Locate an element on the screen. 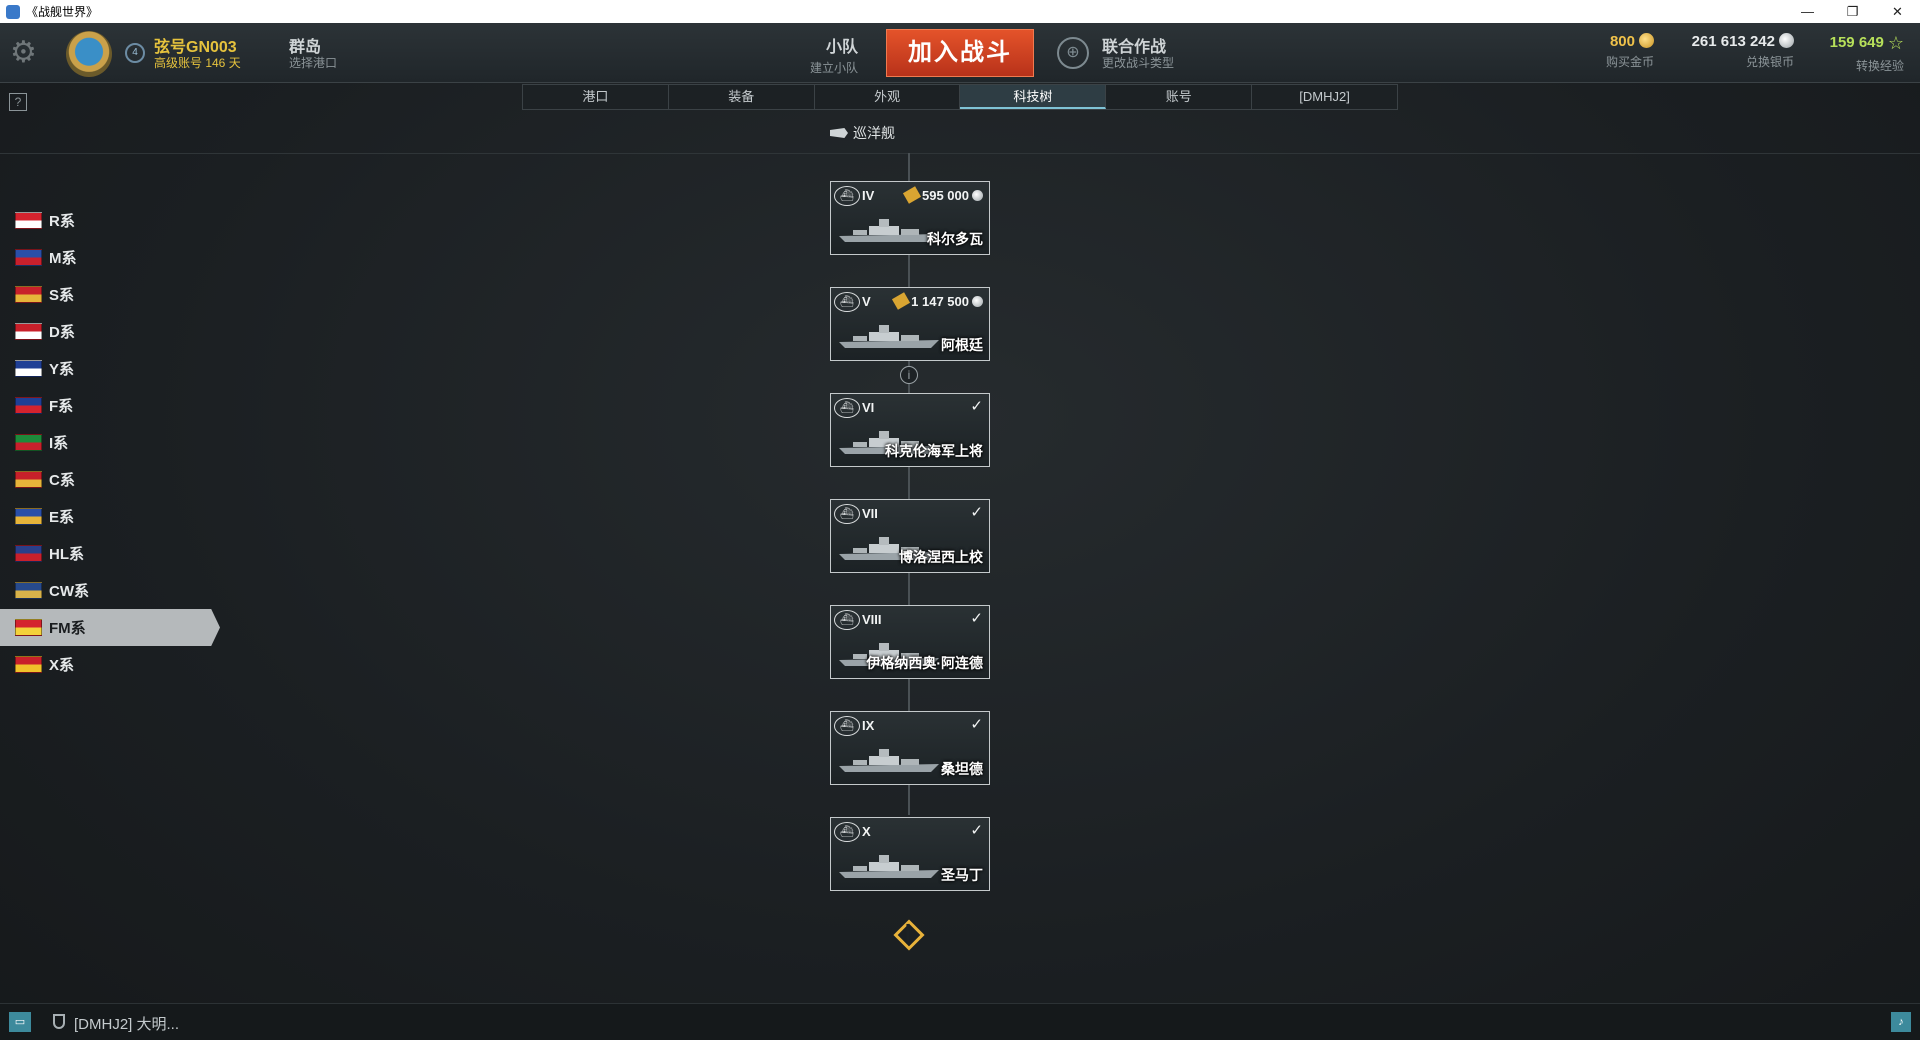  nation-item: CW系 is located at coordinates (110, 590).